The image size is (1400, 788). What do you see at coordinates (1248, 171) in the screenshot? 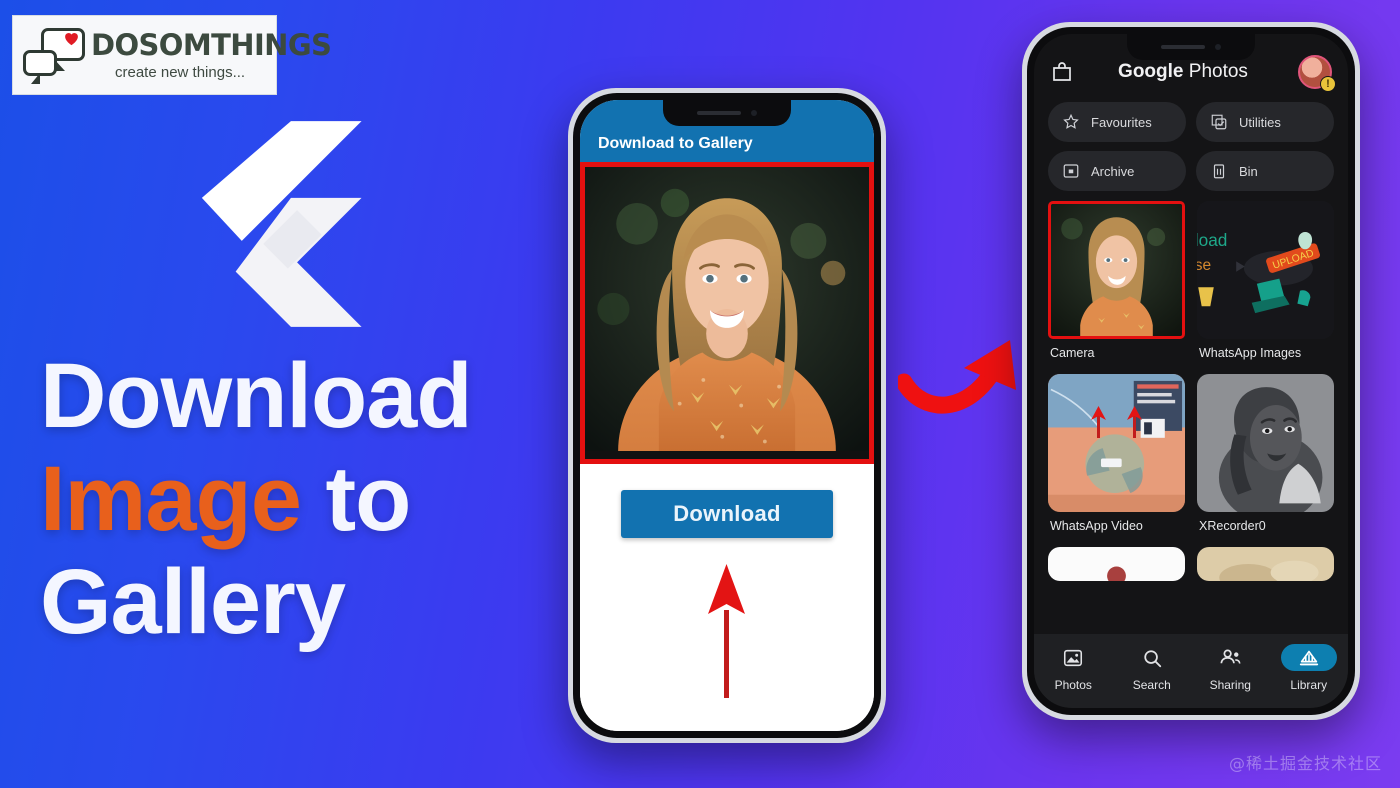
I see `chip-label: Bin` at bounding box center [1248, 171].